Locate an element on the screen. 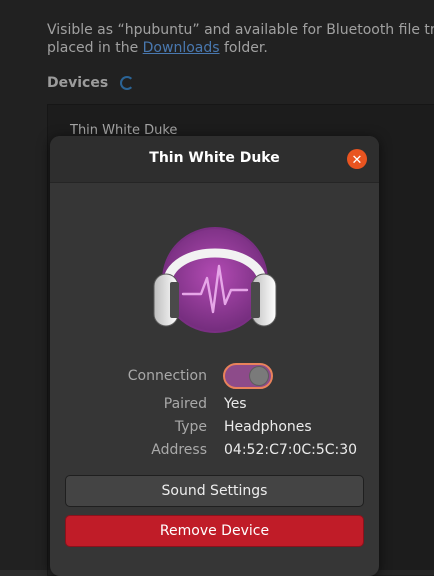 The width and height of the screenshot is (434, 576). paired-row: Paired Yes is located at coordinates (214, 407).